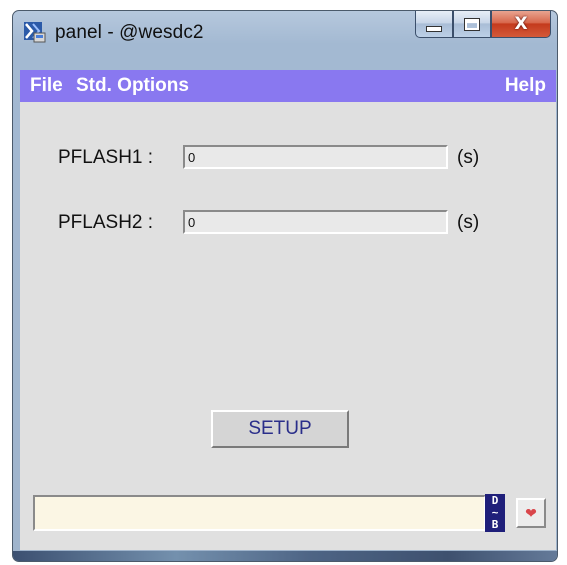  I want to click on window-title: panel - @wesdc2, so click(129, 32).